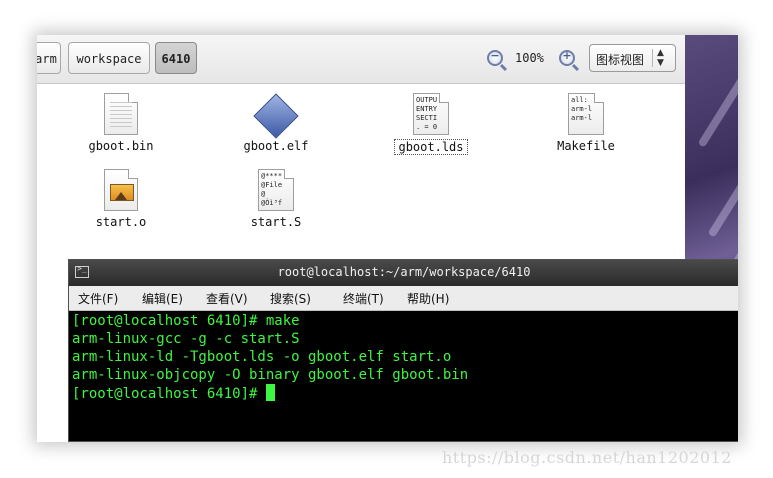 This screenshot has width=773, height=478. I want to click on breadcrumb-arm: arm, so click(49, 58).